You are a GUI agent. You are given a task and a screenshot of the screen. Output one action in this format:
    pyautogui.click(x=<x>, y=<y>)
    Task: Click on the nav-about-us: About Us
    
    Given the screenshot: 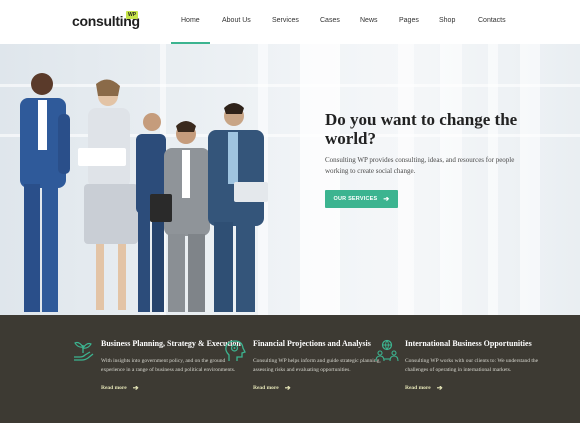 What is the action you would take?
    pyautogui.click(x=236, y=20)
    